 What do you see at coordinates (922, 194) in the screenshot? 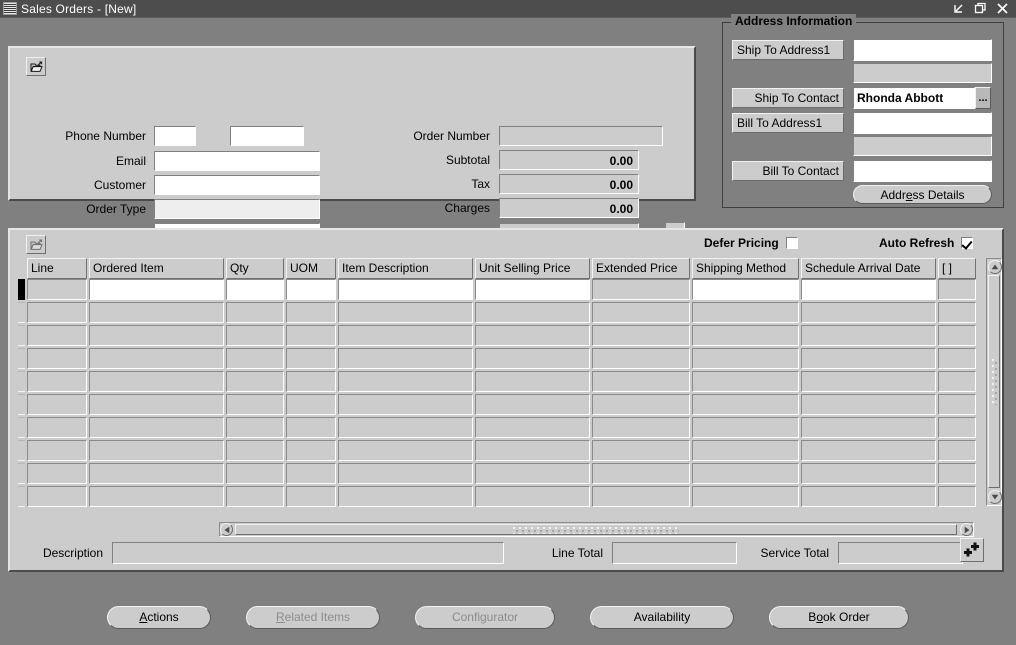
I see `address-details-button: Address Details` at bounding box center [922, 194].